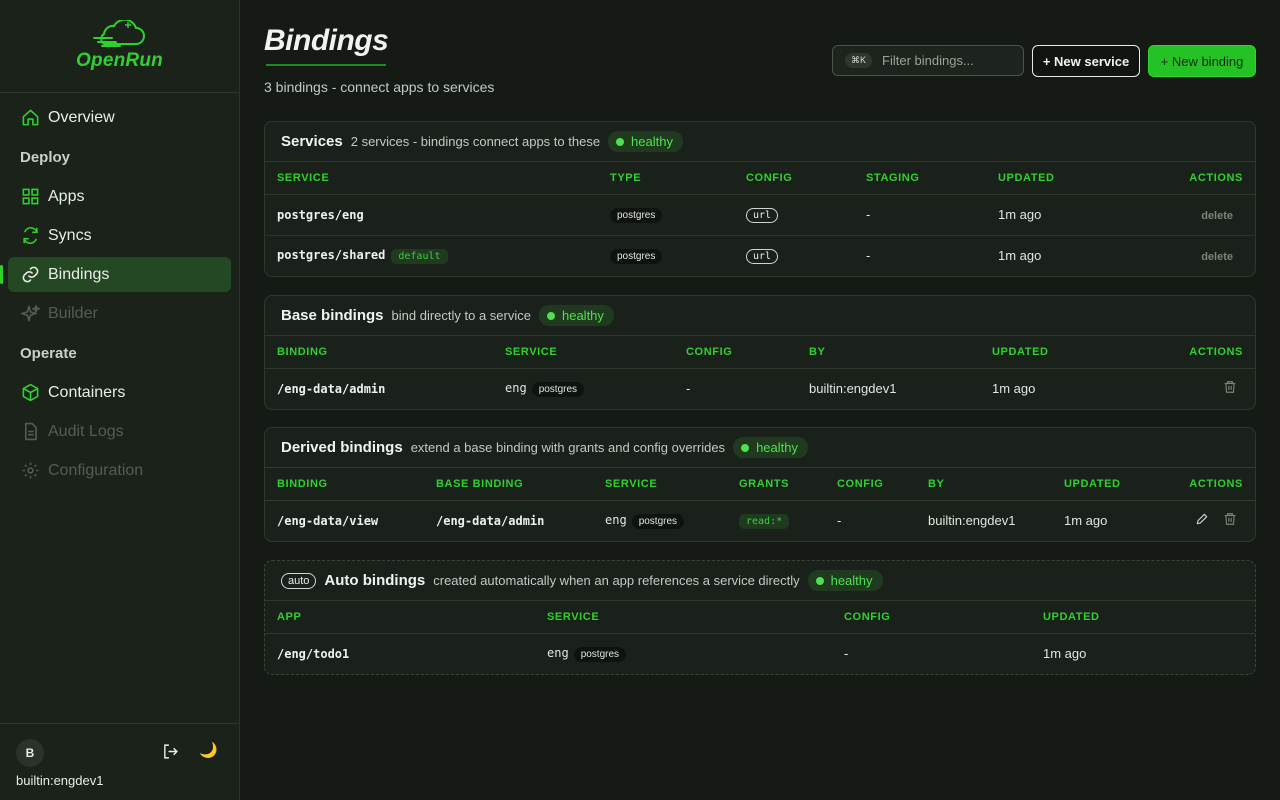 This screenshot has height=800, width=1280. What do you see at coordinates (30, 275) in the screenshot?
I see `link-icon` at bounding box center [30, 275].